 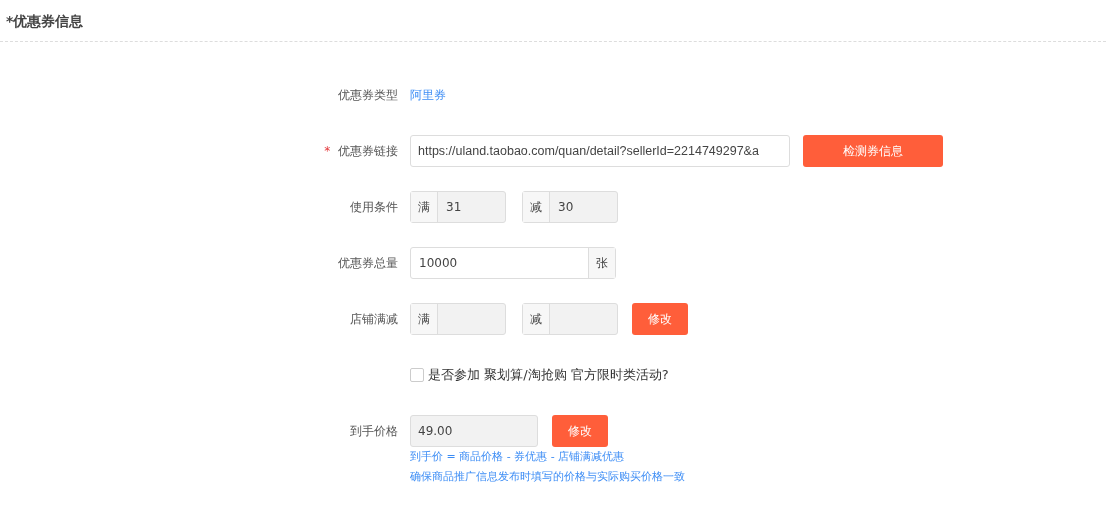 I want to click on checkbox, so click(x=417, y=375).